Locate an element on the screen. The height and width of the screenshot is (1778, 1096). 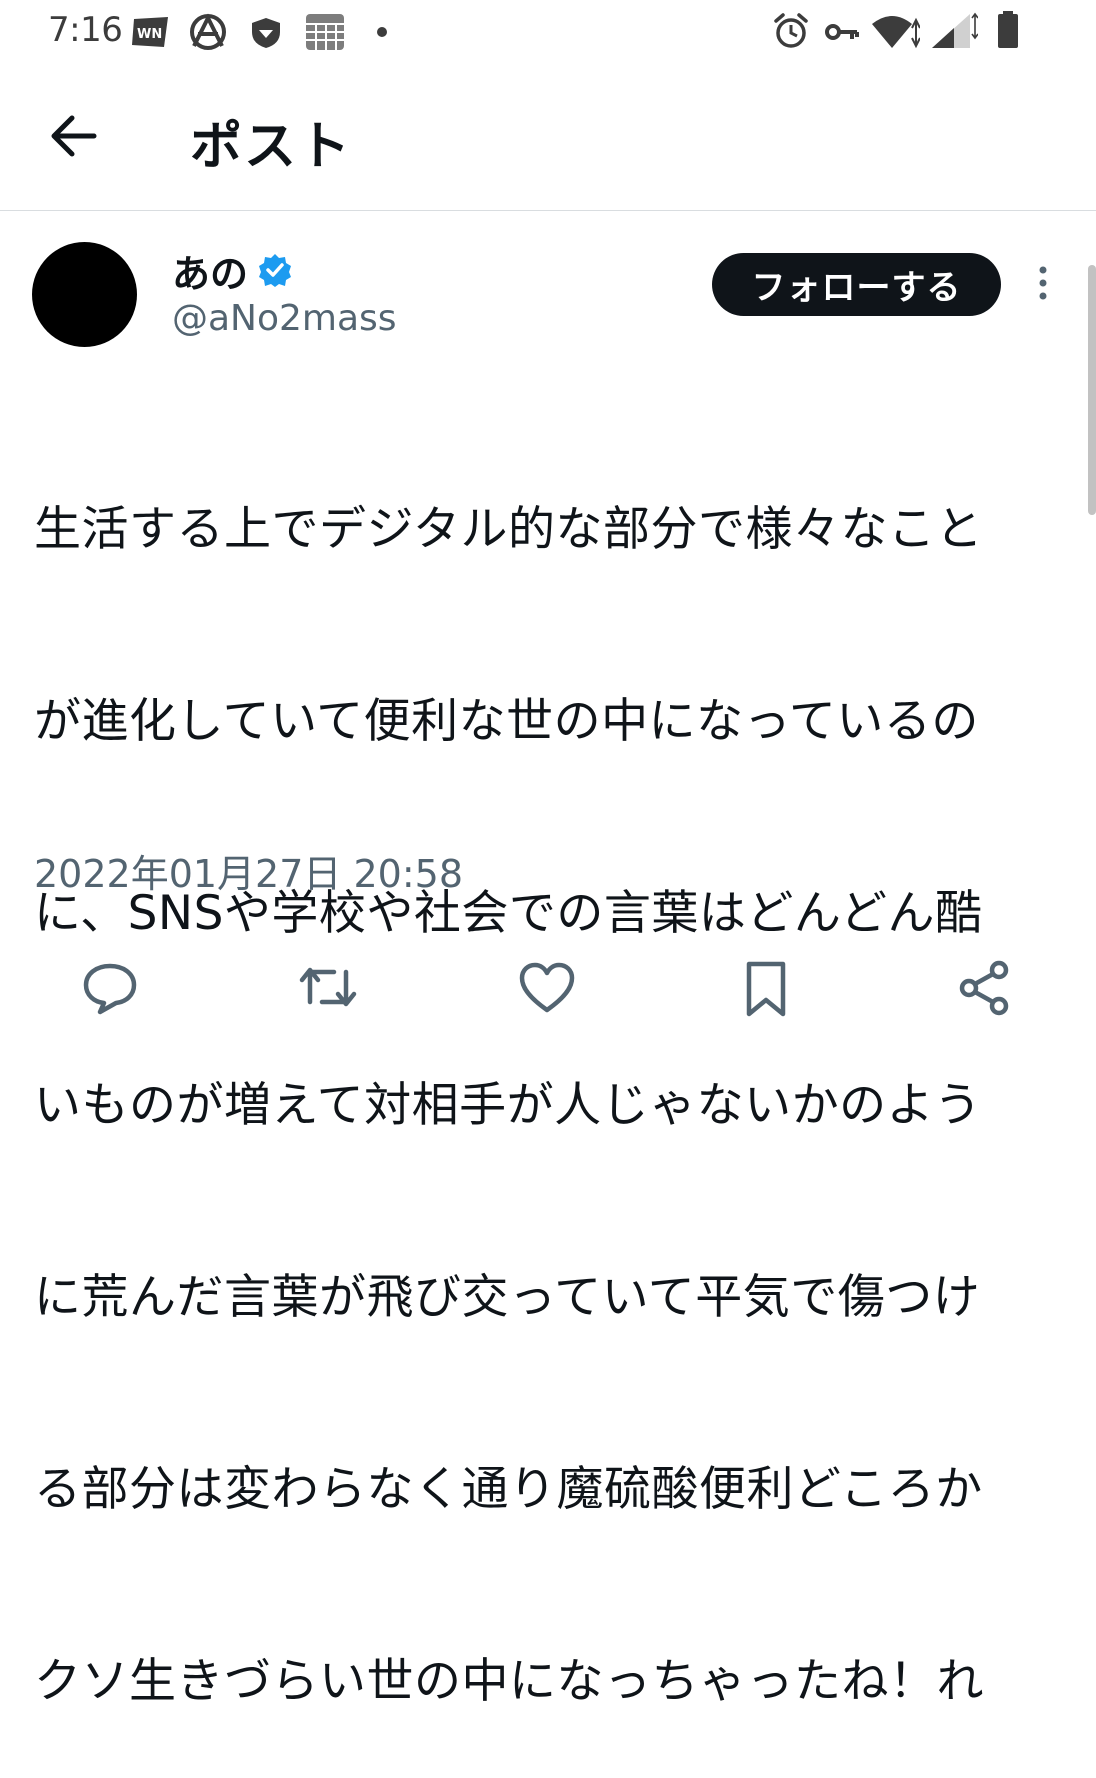
post-line: いものが増えて対相手が人じゃないかのよう is located at coordinates (508, 1105).